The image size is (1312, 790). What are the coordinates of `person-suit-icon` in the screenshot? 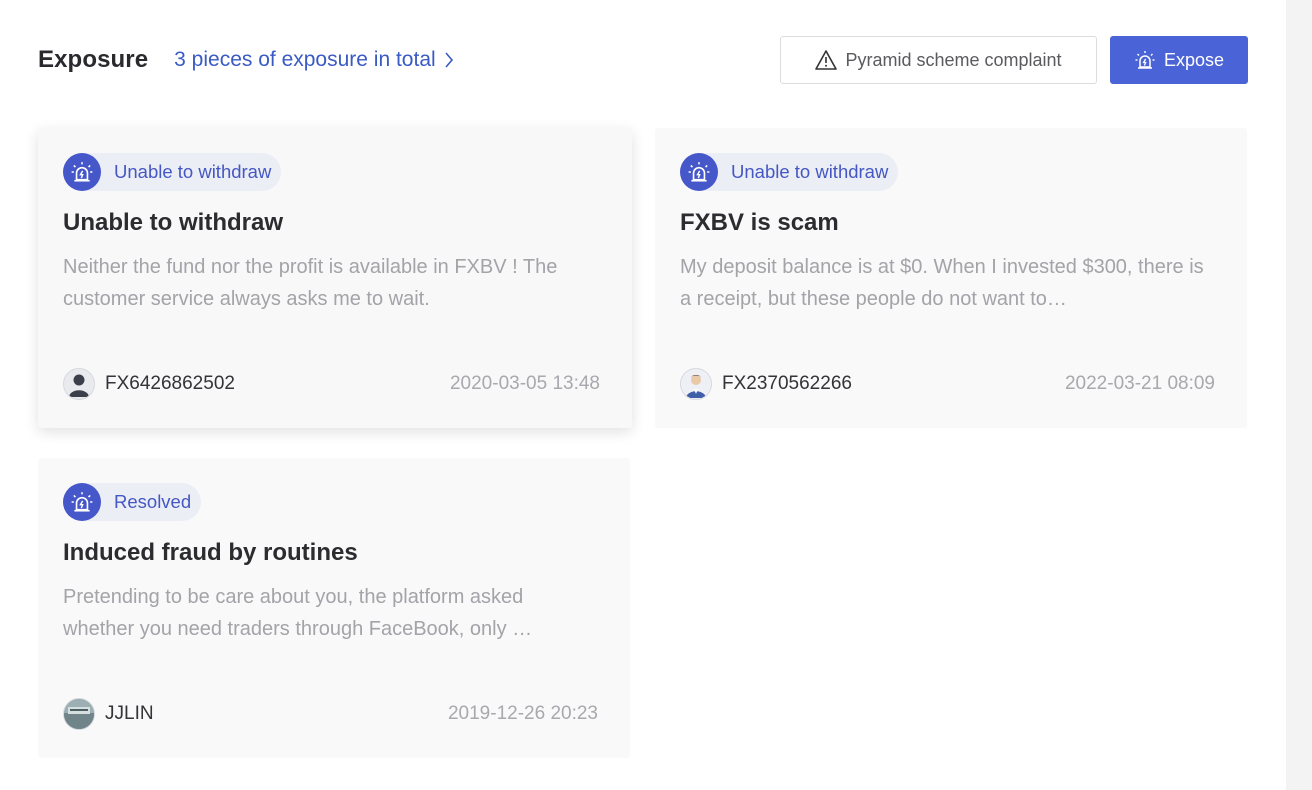 It's located at (696, 384).